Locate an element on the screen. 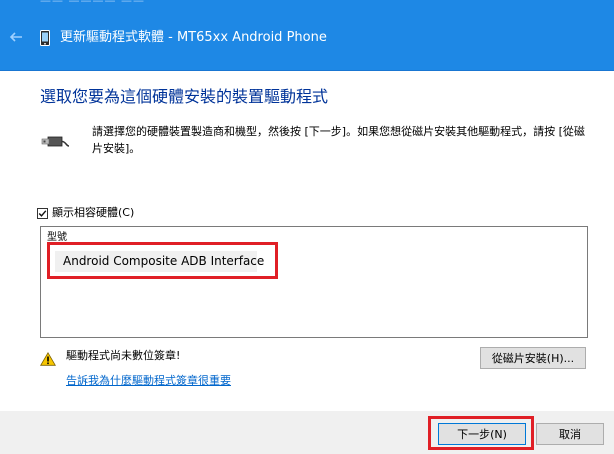 This screenshot has width=614, height=454. list-item: Android Composite ADB Interface is located at coordinates (159, 261).